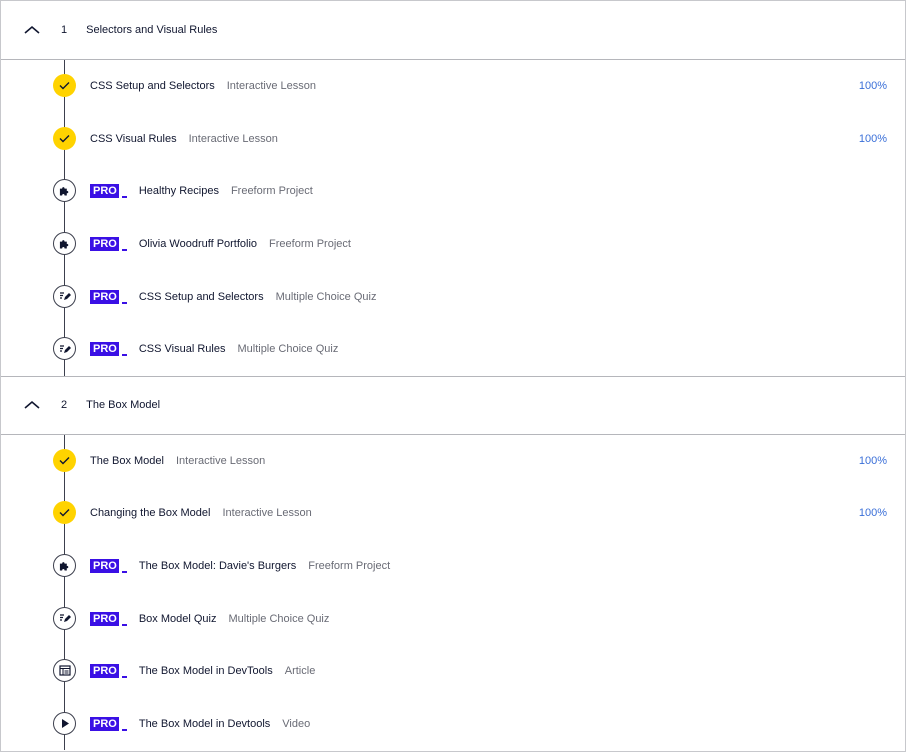  What do you see at coordinates (205, 671) in the screenshot?
I see `item-title: The Box Model in DevTools` at bounding box center [205, 671].